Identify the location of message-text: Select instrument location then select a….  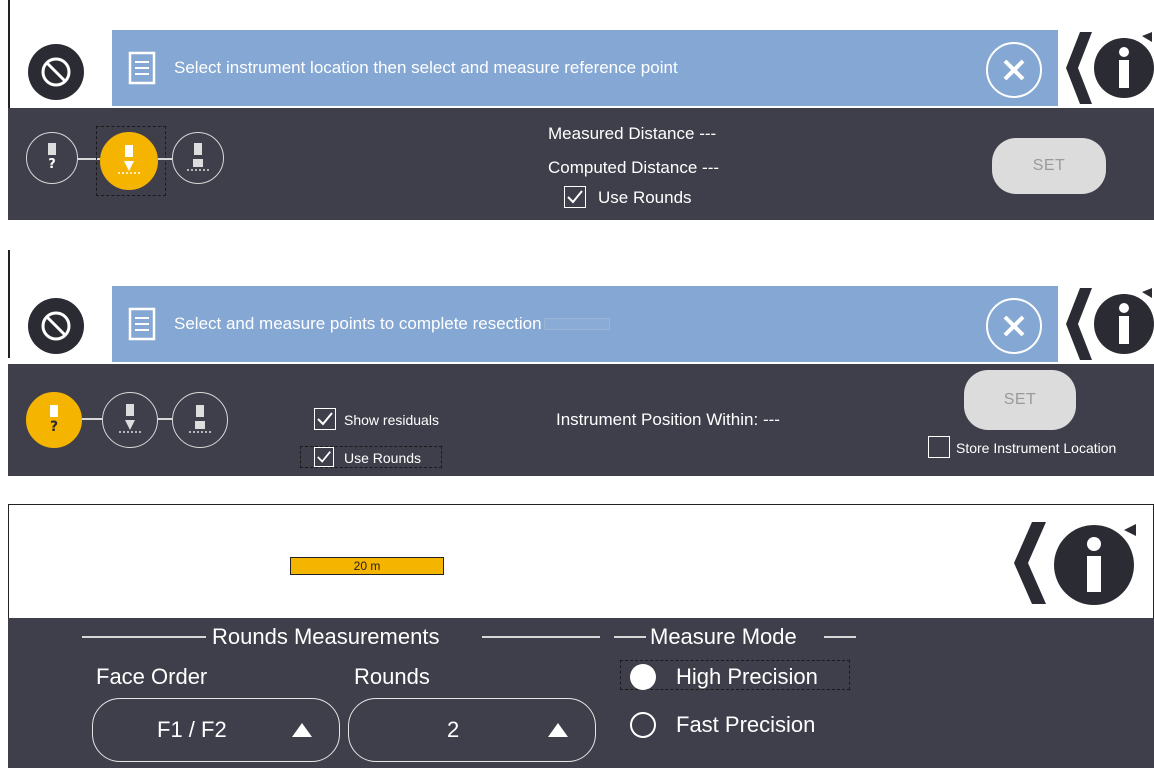
(426, 67).